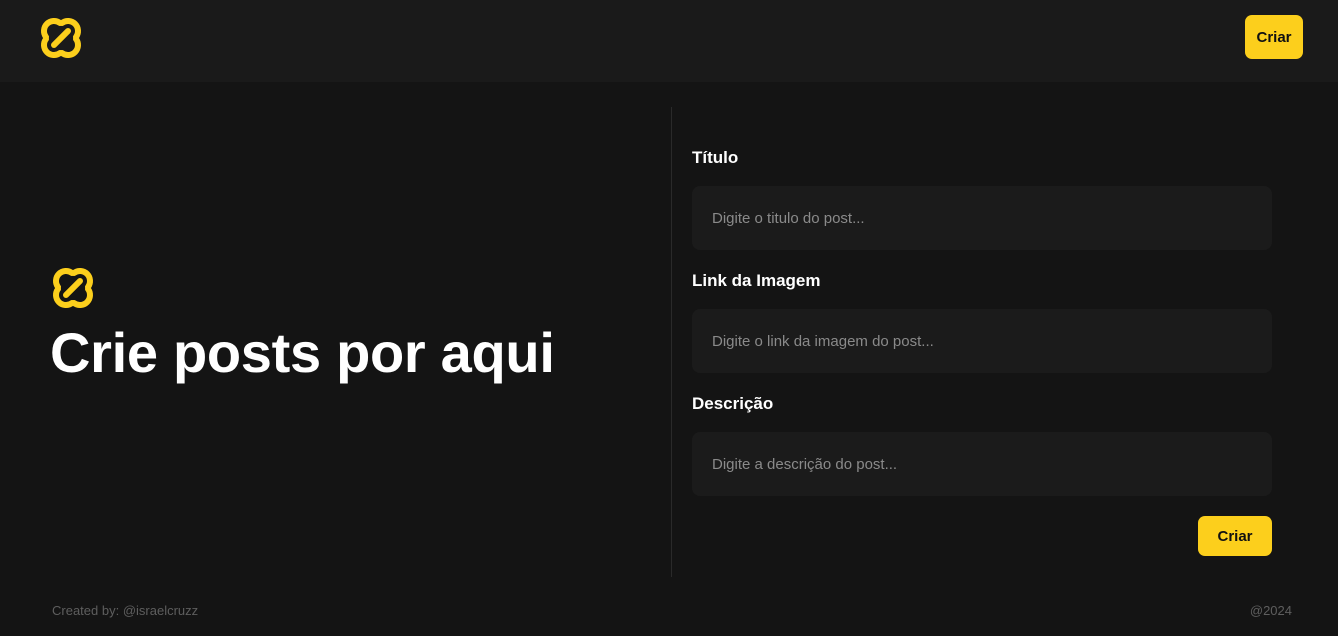 The height and width of the screenshot is (636, 1338). I want to click on submit-create-button: Criar, so click(1235, 536).